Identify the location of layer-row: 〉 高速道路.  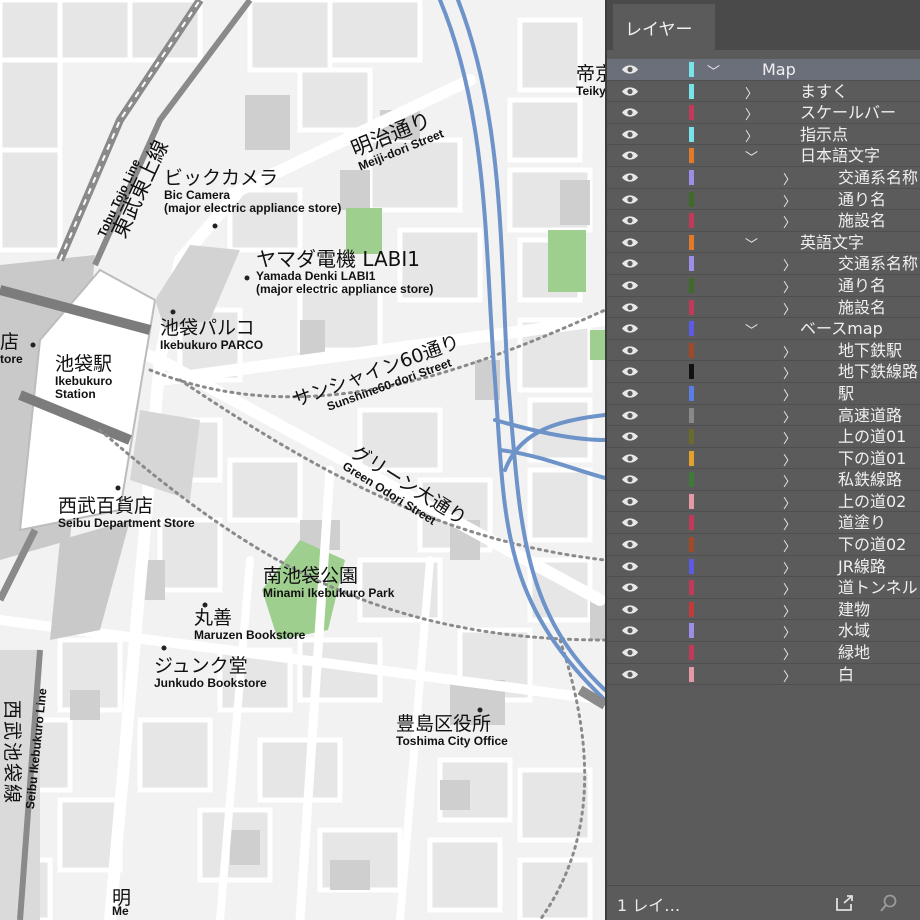
(763, 416).